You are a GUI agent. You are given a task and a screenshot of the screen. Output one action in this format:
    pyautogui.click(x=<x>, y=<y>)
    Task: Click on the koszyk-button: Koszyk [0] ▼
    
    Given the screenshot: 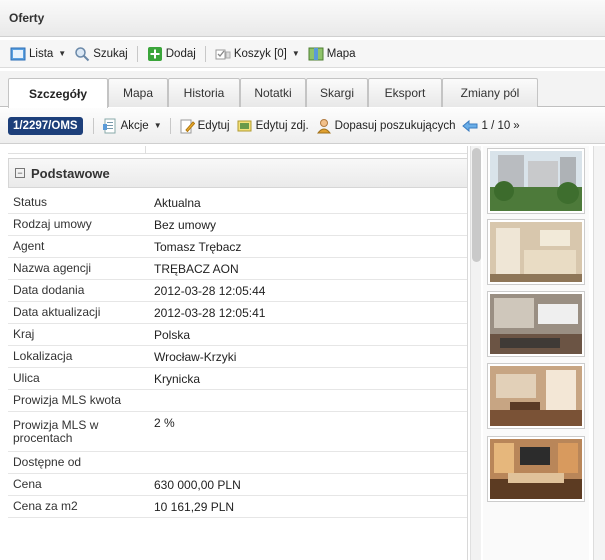 What is the action you would take?
    pyautogui.click(x=257, y=54)
    